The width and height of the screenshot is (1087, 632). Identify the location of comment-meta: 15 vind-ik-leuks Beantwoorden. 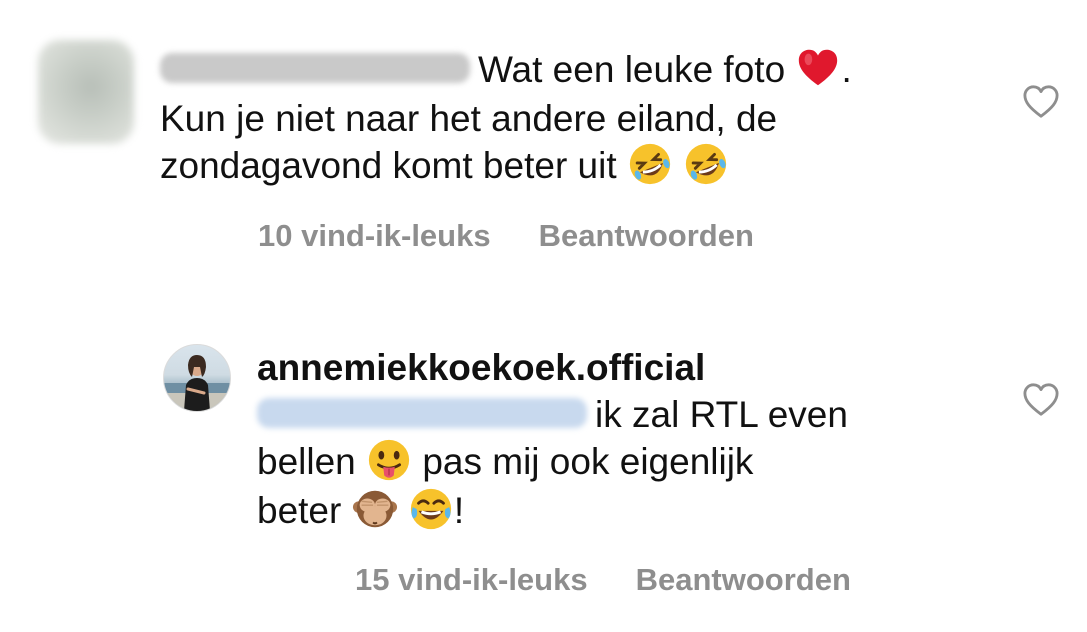
(627, 580).